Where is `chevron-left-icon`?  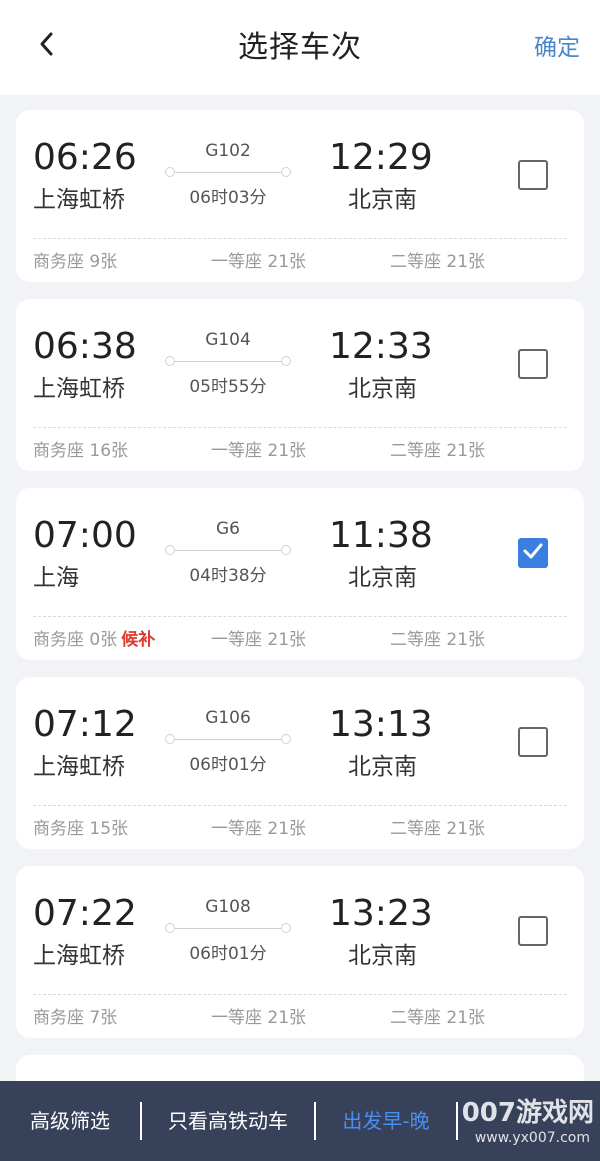
chevron-left-icon is located at coordinates (46, 46).